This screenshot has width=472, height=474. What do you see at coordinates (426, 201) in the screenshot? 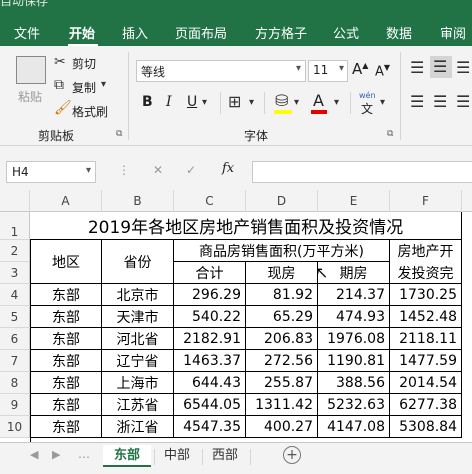
I see `column-header-f: F` at bounding box center [426, 201].